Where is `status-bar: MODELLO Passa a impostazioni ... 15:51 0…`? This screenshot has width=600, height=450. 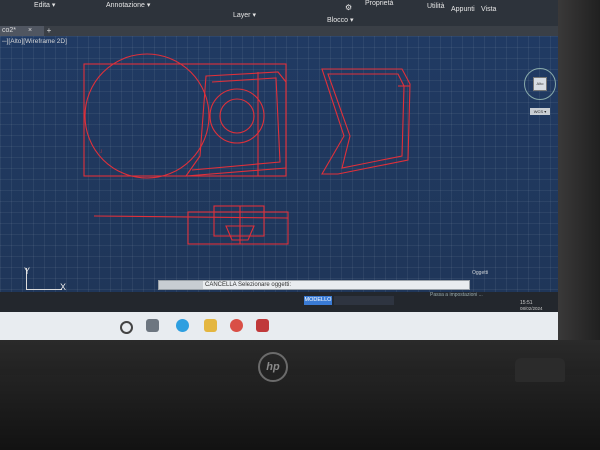
status-bar: MODELLO Passa a impostazioni ... 15:51 0… is located at coordinates (280, 302).